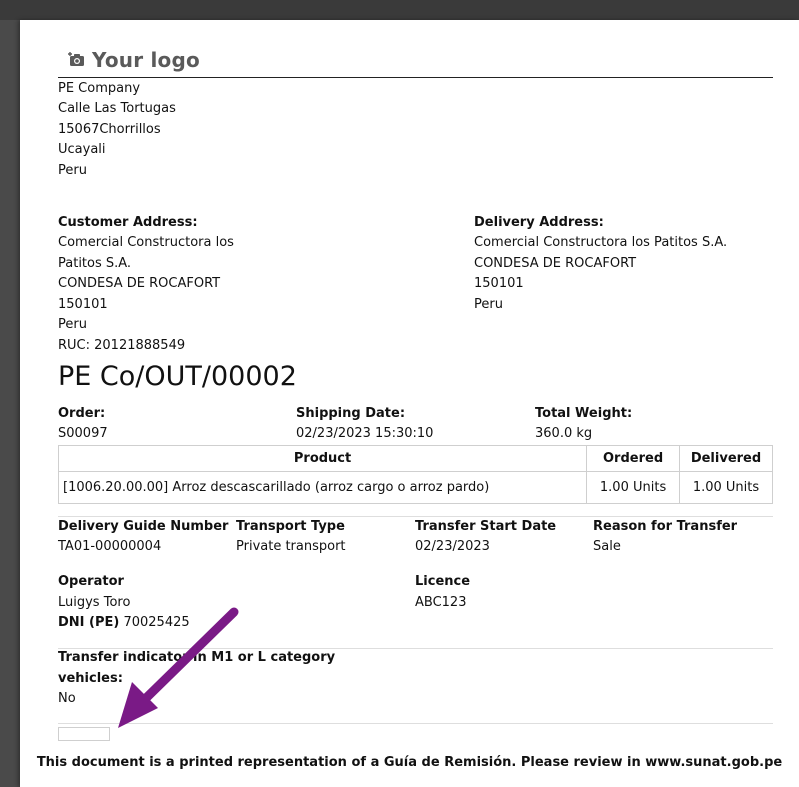  I want to click on operator-name: Luigys Toro, so click(94, 602).